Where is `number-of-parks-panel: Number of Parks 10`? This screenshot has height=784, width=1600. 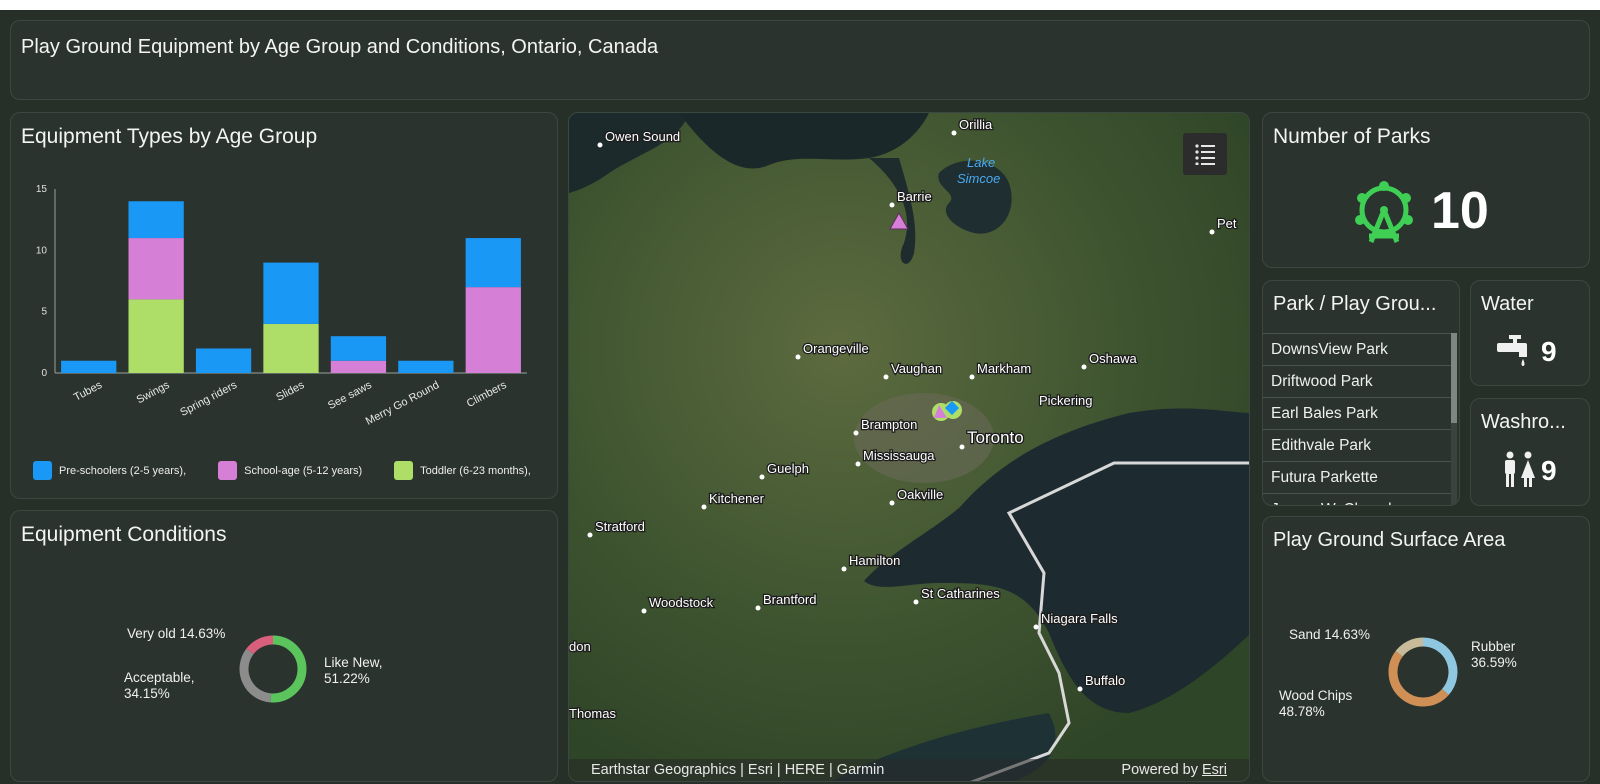 number-of-parks-panel: Number of Parks 10 is located at coordinates (1426, 190).